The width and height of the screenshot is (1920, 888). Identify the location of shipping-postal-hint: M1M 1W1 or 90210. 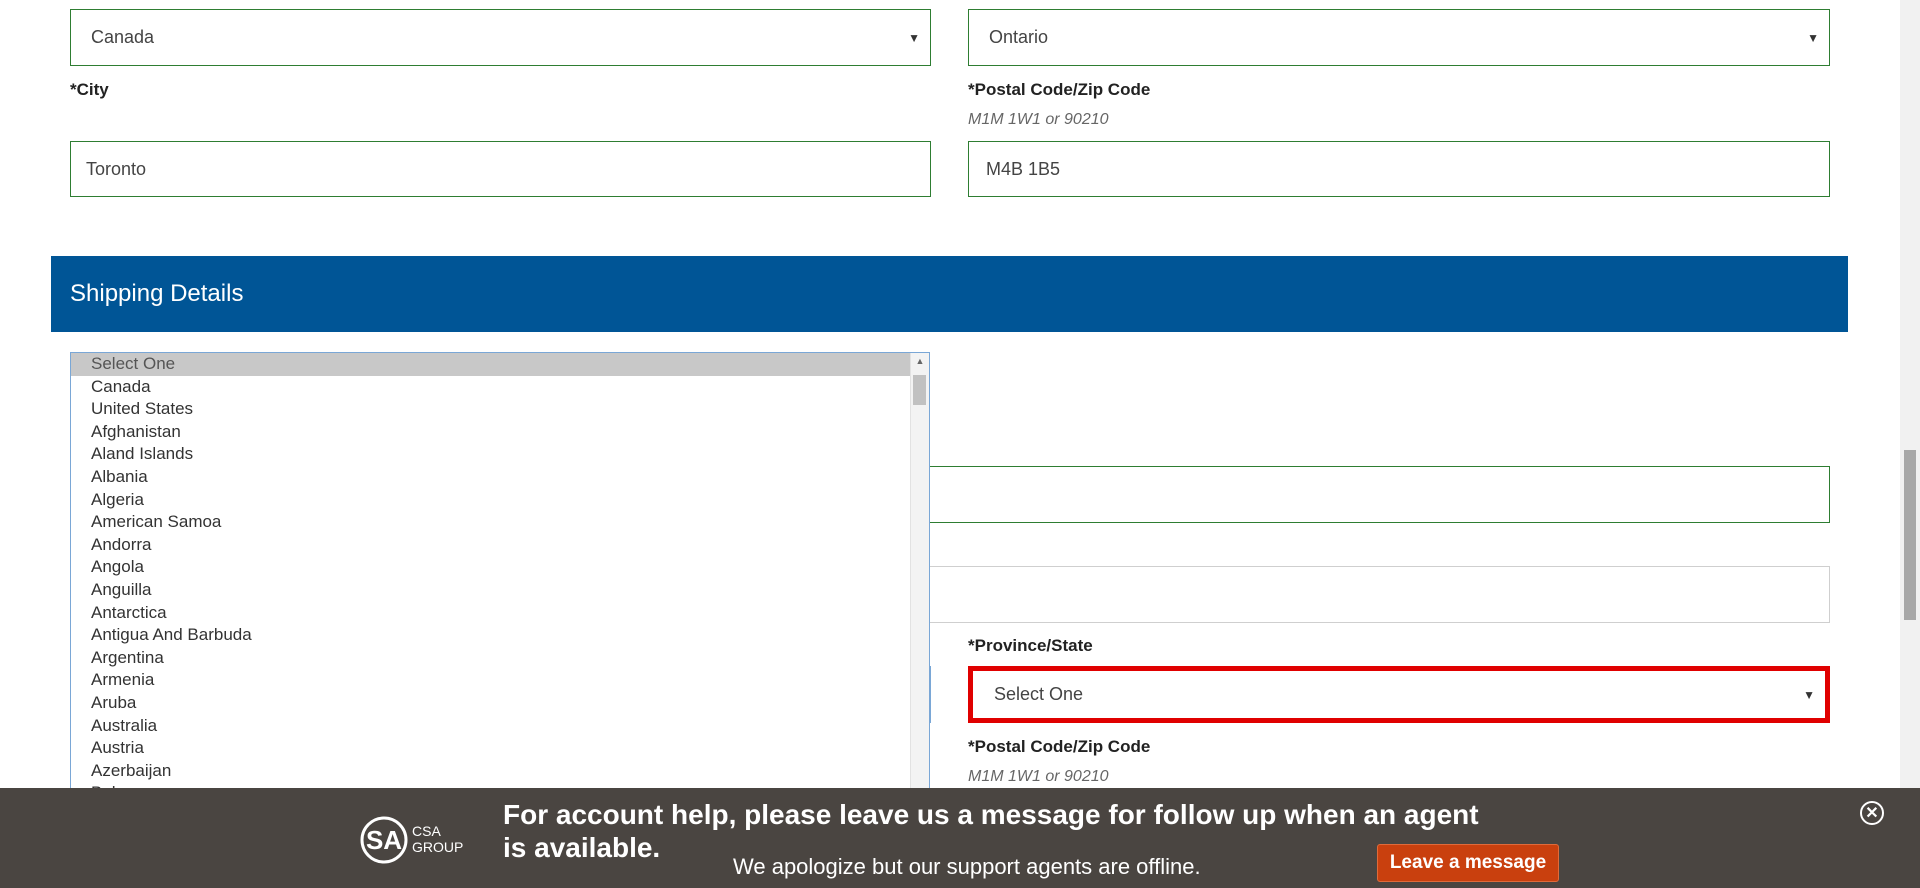
(1038, 776).